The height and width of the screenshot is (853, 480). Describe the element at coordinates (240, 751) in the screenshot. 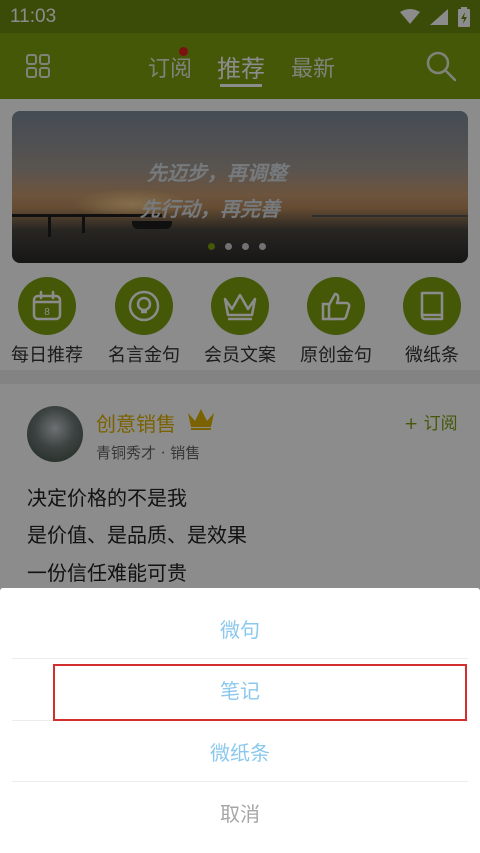

I see `sheet-option-micro-notes: 微纸条` at that location.